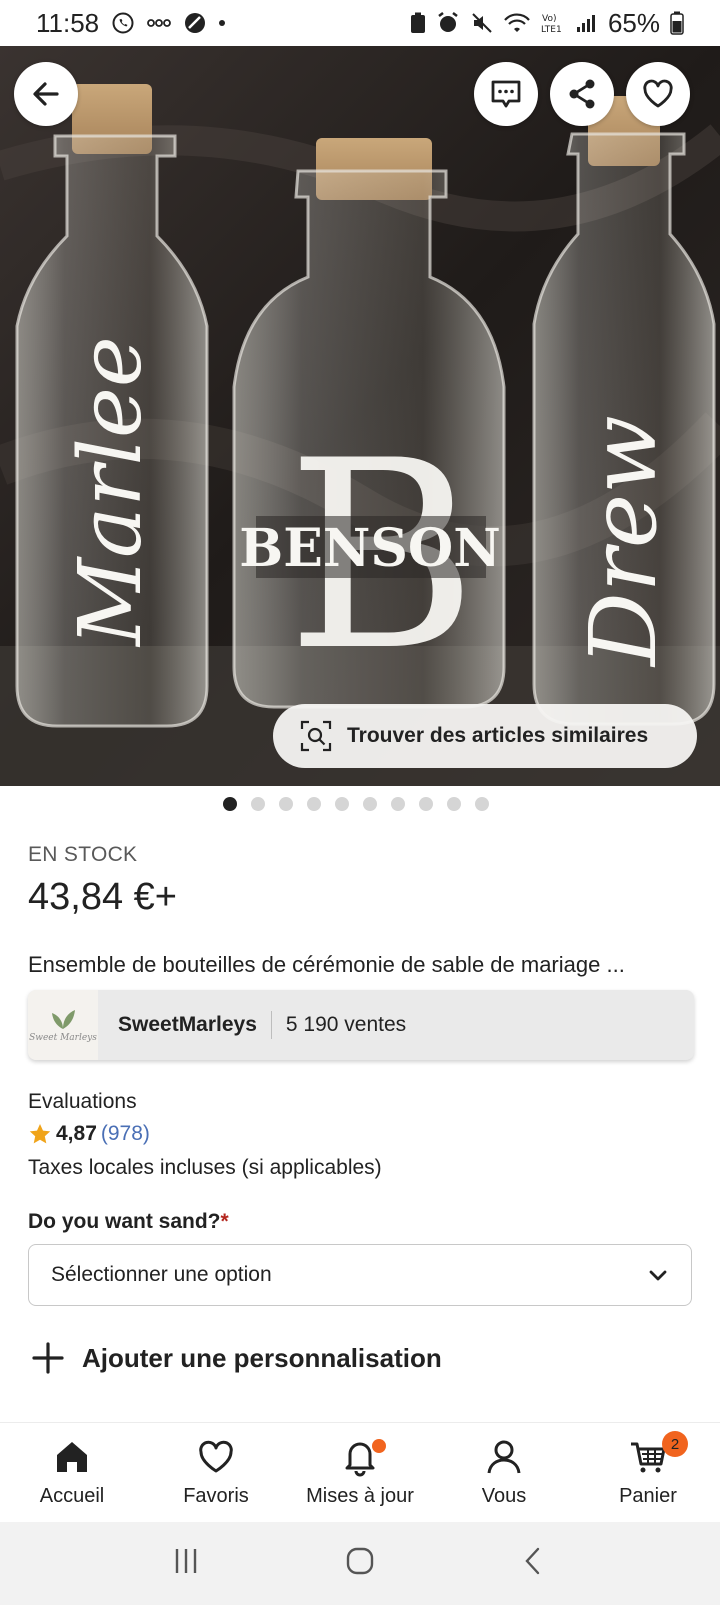 This screenshot has width=720, height=1605. I want to click on home-icon, so click(72, 1457).